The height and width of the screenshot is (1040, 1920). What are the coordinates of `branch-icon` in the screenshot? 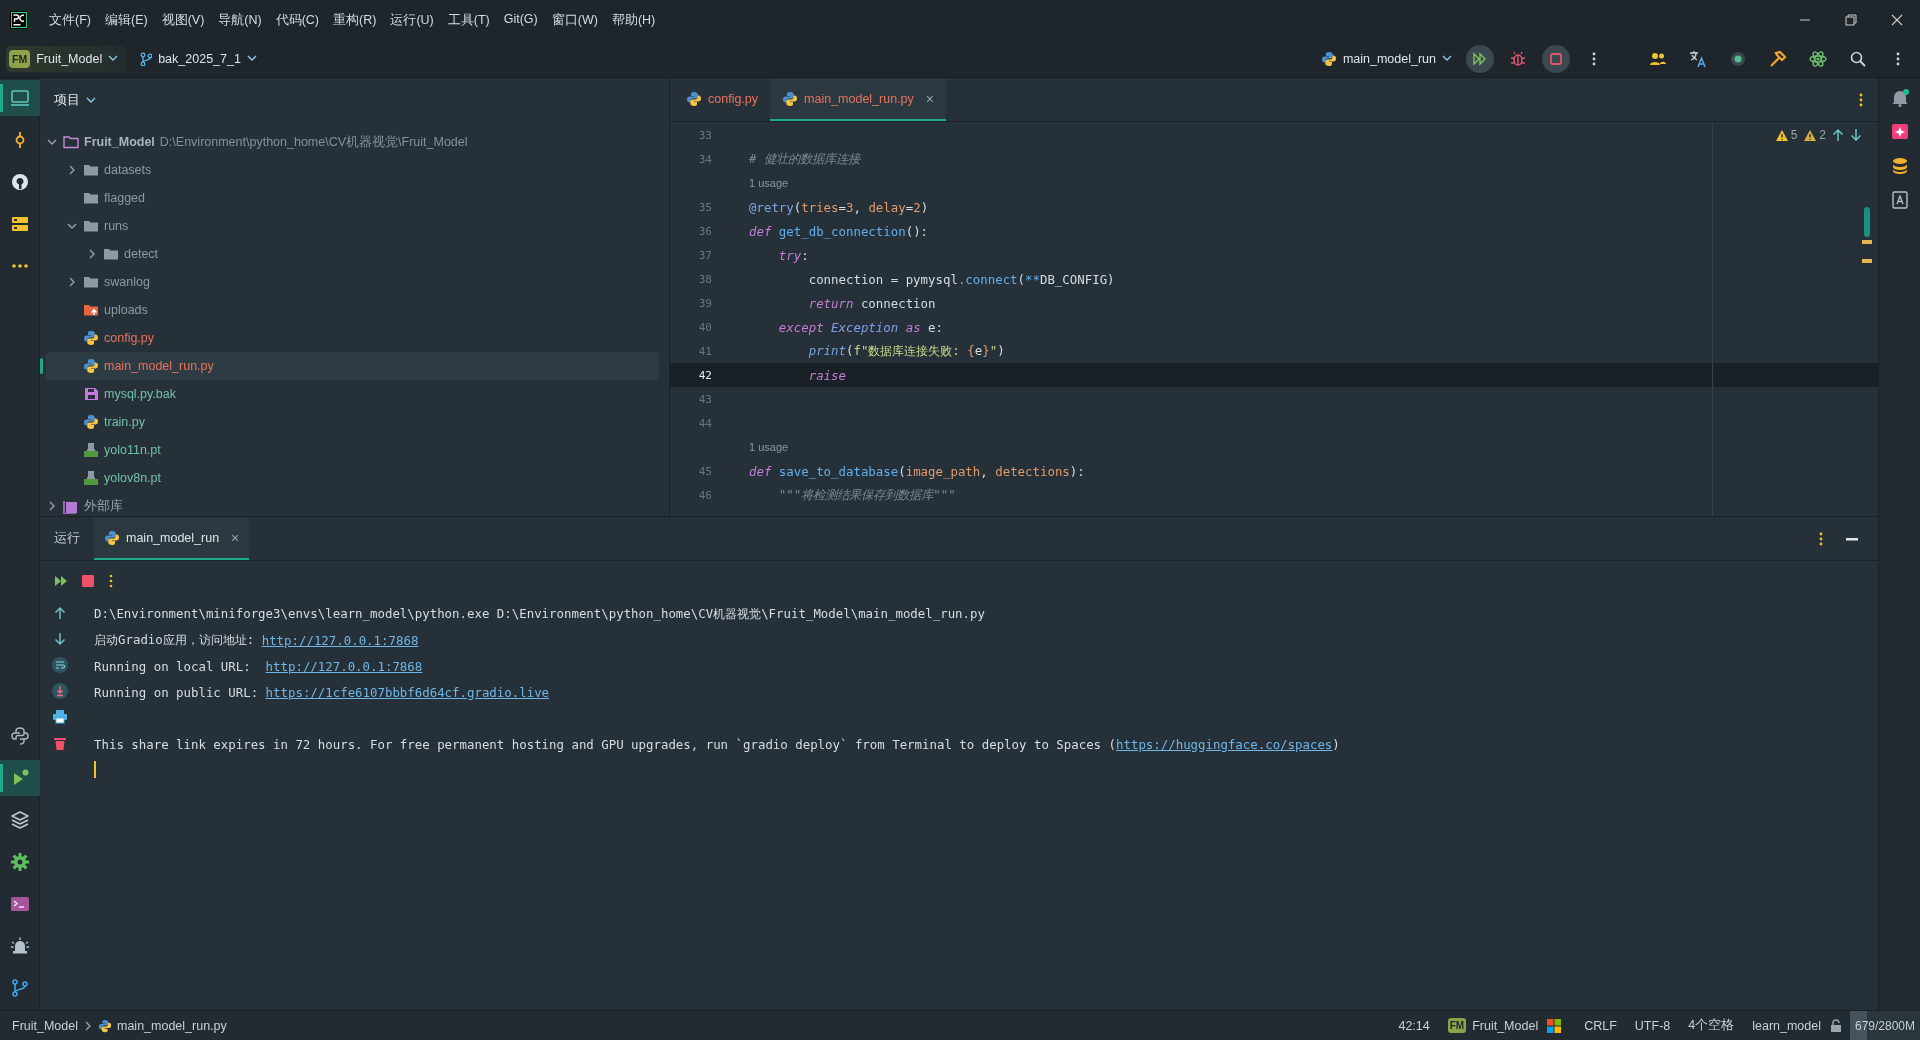 It's located at (146, 58).